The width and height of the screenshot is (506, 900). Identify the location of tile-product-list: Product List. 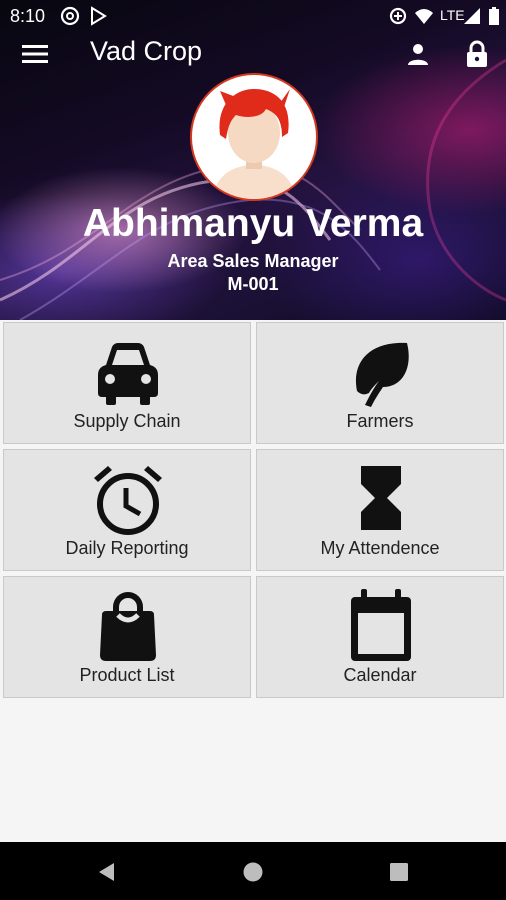
(127, 637).